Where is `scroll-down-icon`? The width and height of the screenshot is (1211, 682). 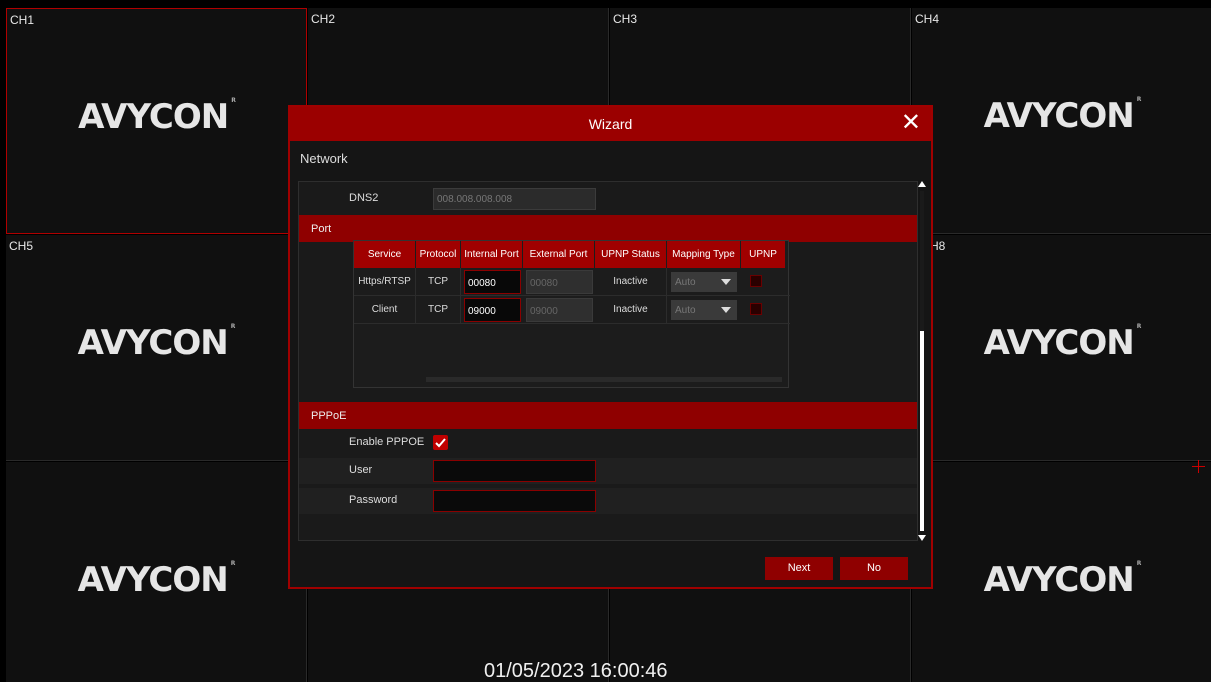 scroll-down-icon is located at coordinates (922, 538).